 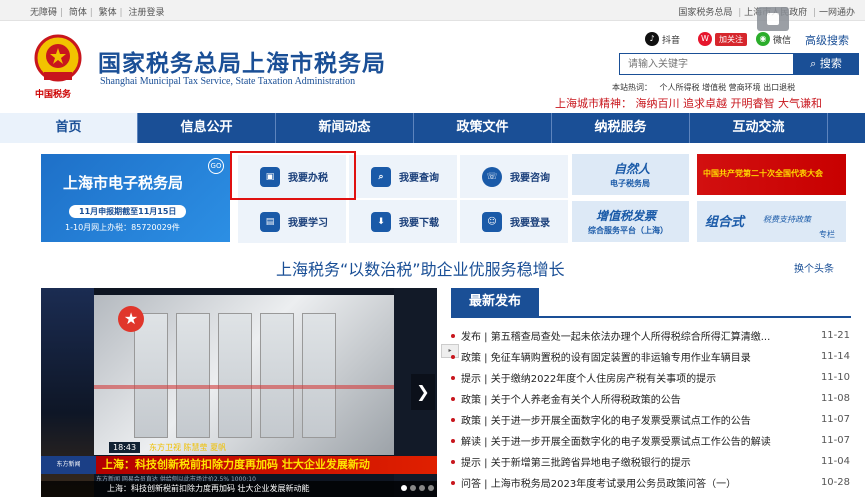 I want to click on weibo-follow: W 加关注, so click(x=722, y=39).